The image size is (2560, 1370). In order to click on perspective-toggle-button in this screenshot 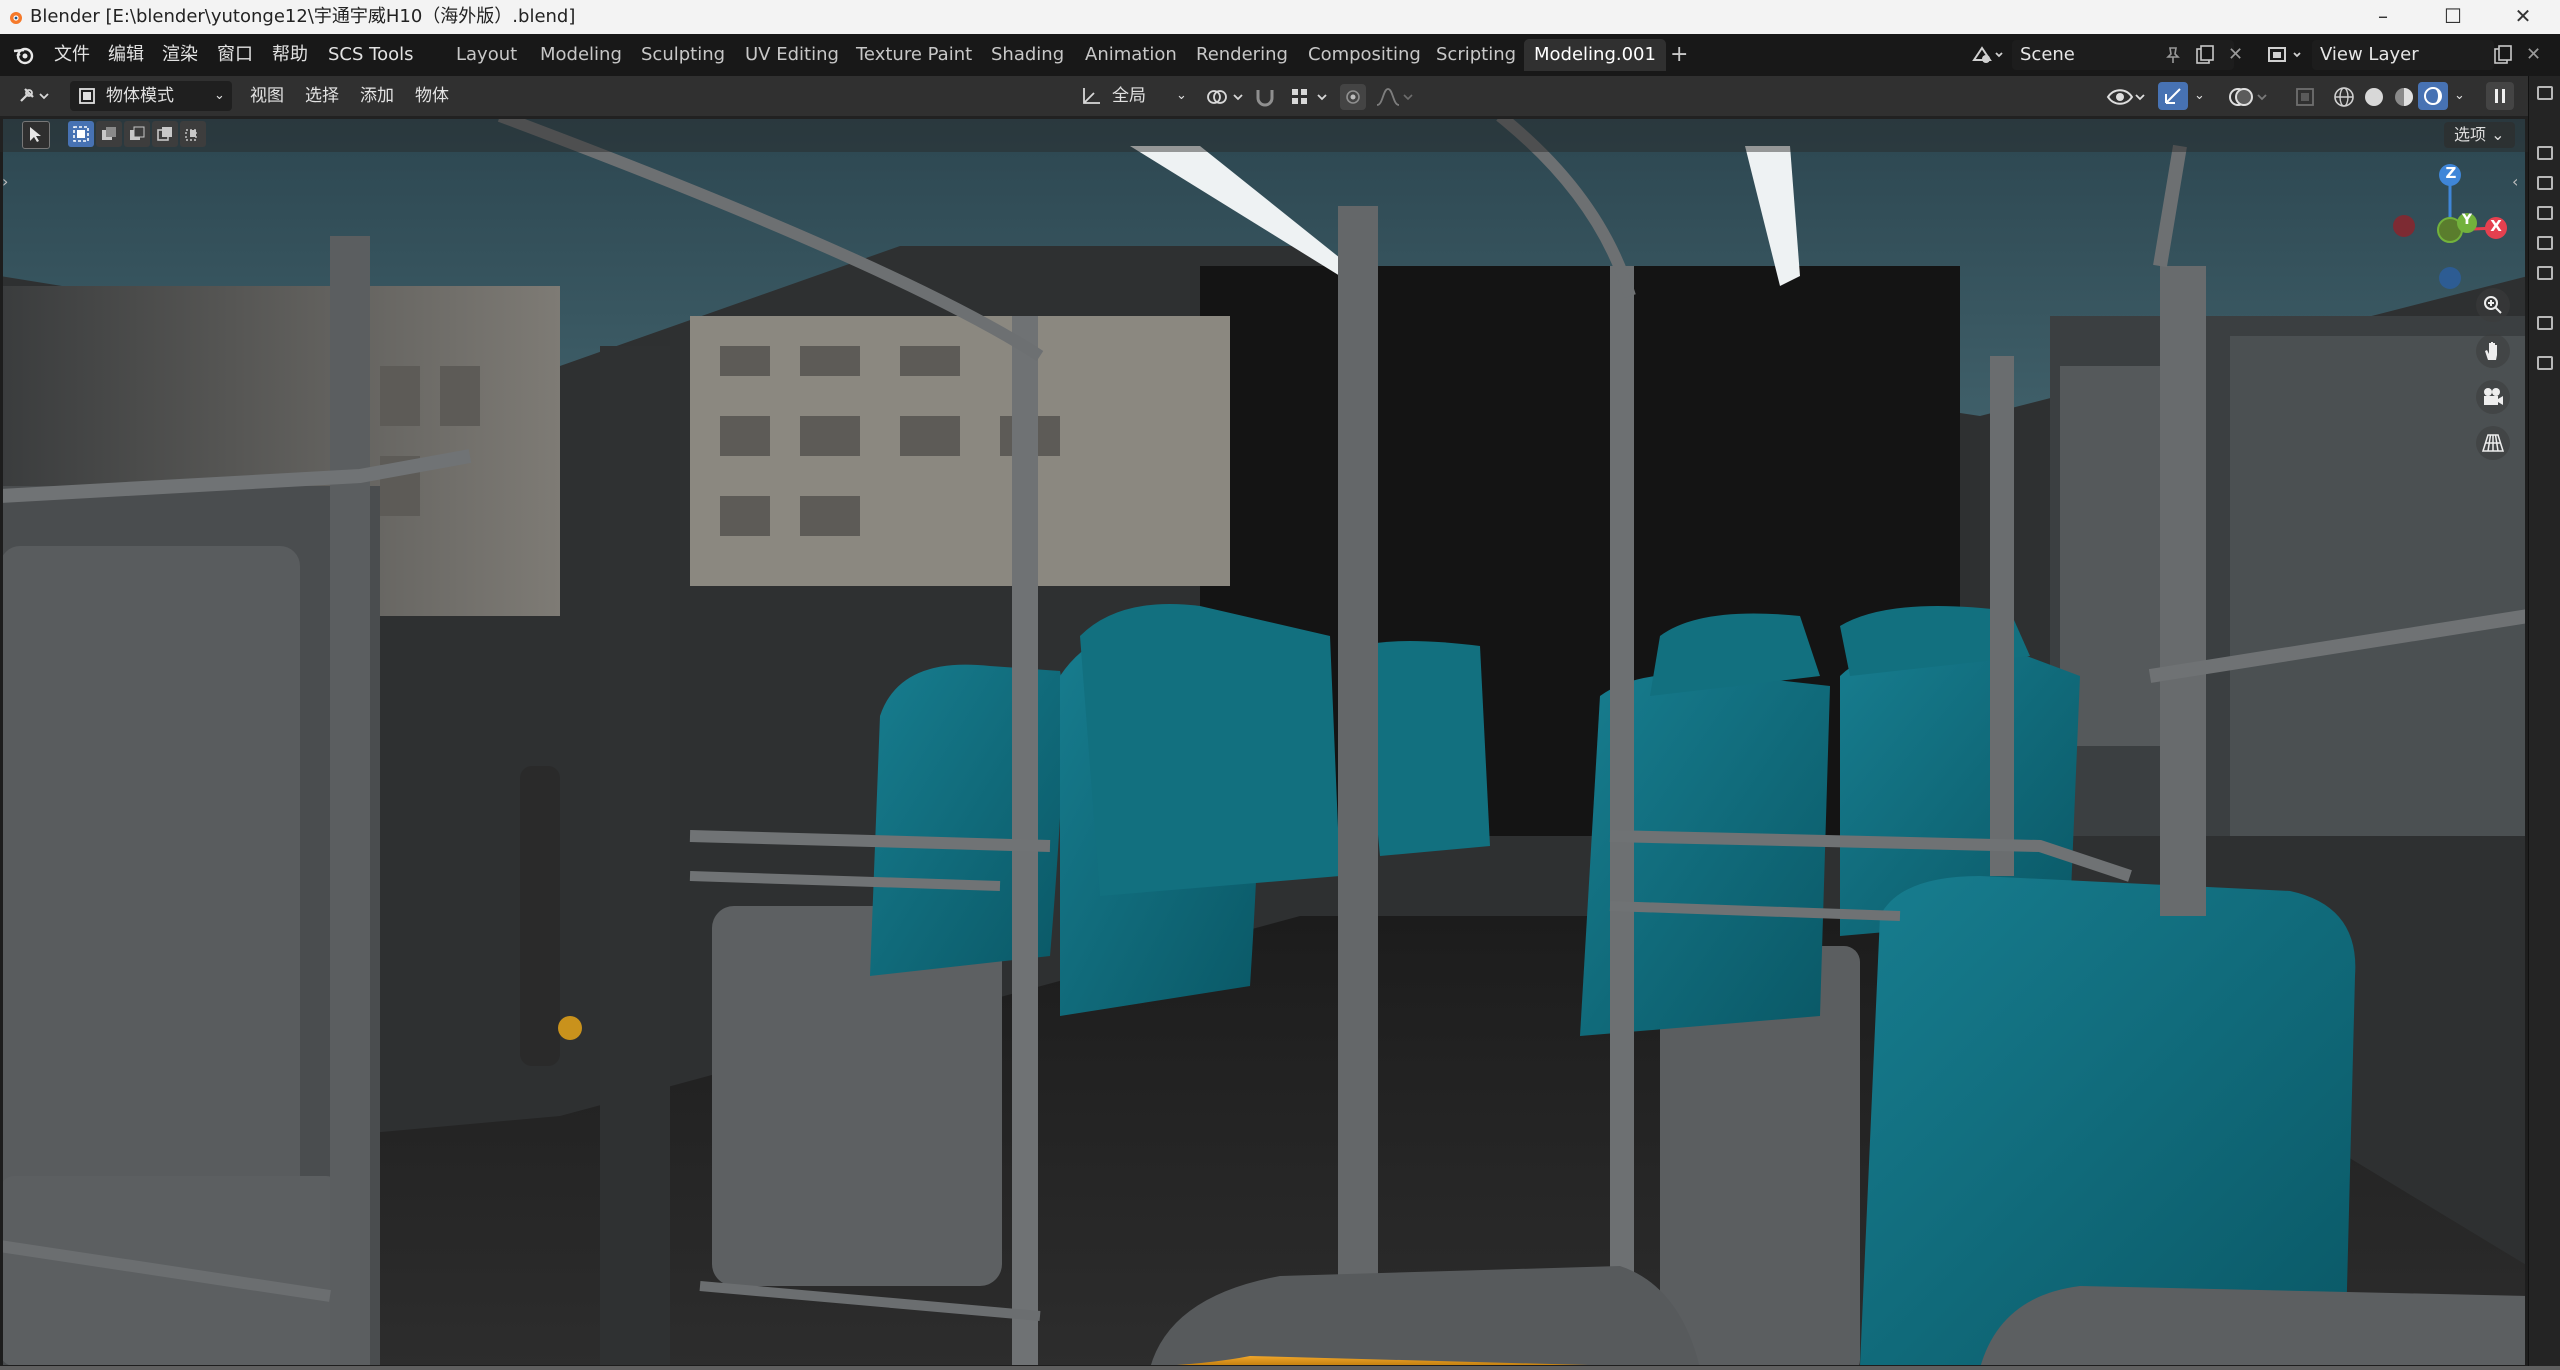, I will do `click(2493, 443)`.